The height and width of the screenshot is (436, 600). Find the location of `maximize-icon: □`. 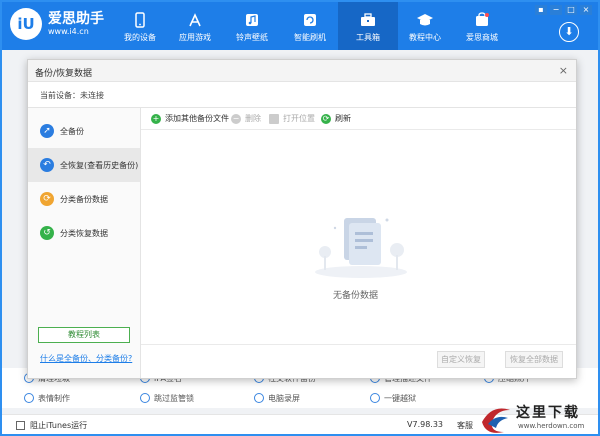

maximize-icon: □ is located at coordinates (571, 10).